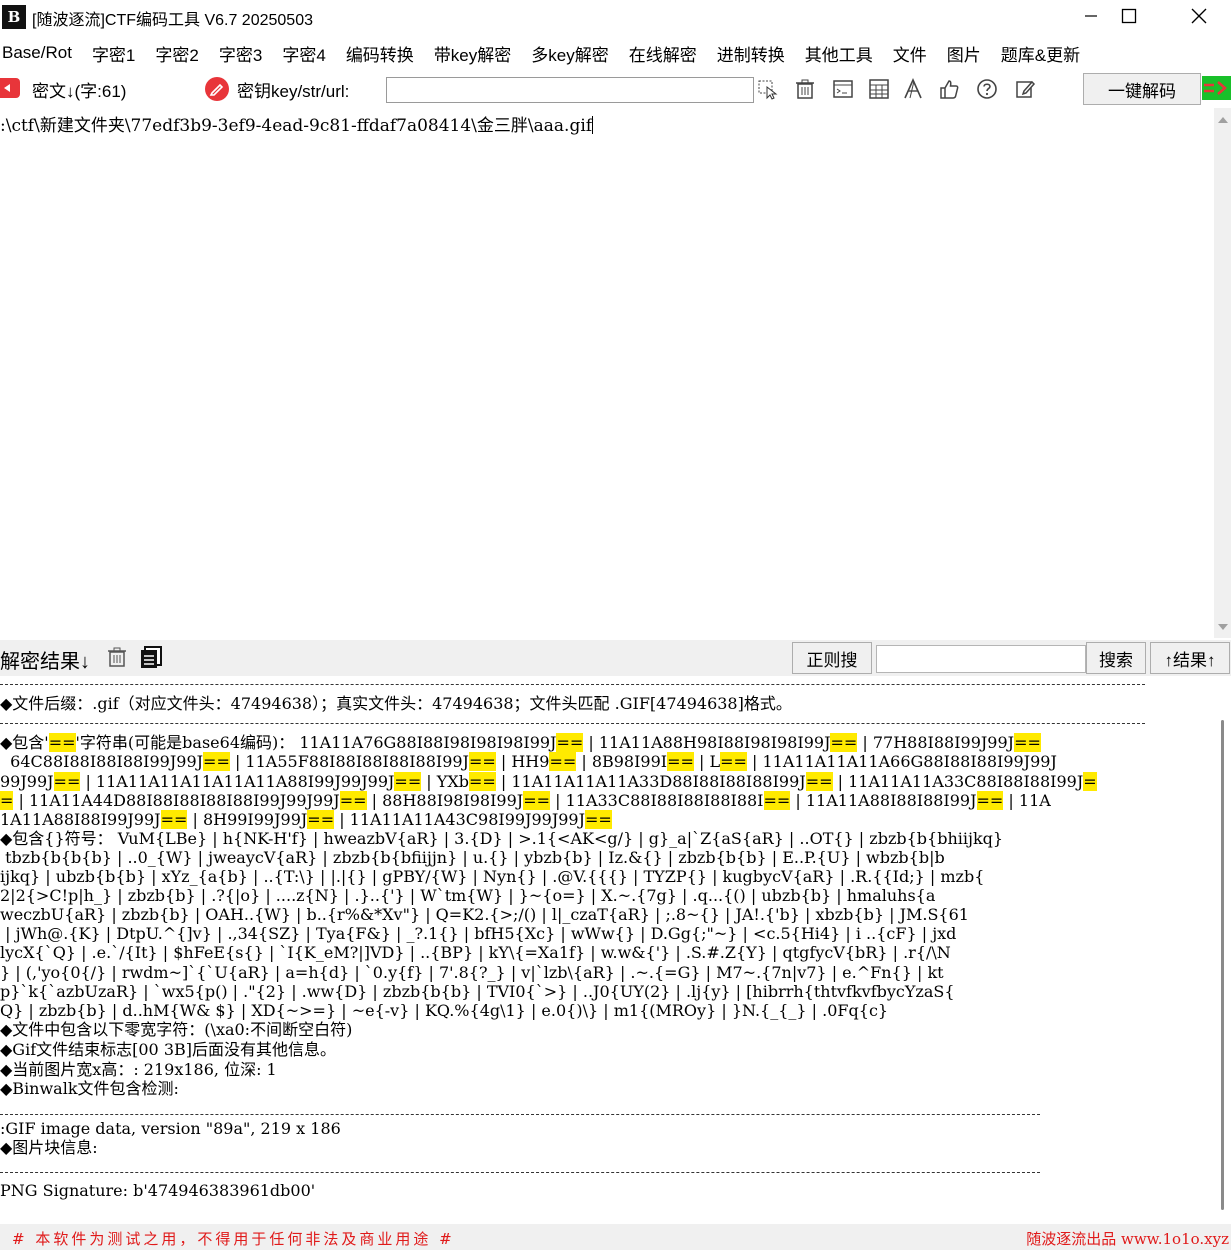  What do you see at coordinates (1040, 53) in the screenshot?
I see `menu-library-update: 题库&更新` at bounding box center [1040, 53].